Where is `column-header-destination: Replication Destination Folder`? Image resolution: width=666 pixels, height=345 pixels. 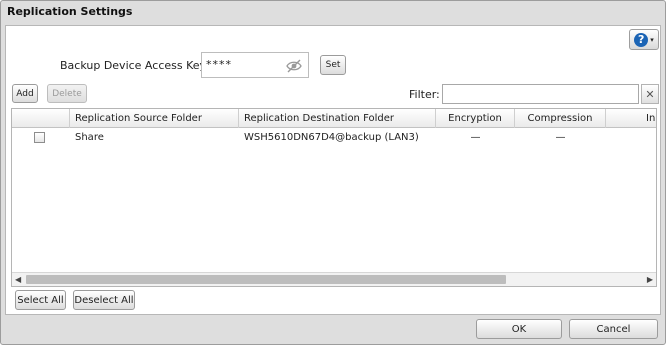
column-header-destination: Replication Destination Folder is located at coordinates (337, 118).